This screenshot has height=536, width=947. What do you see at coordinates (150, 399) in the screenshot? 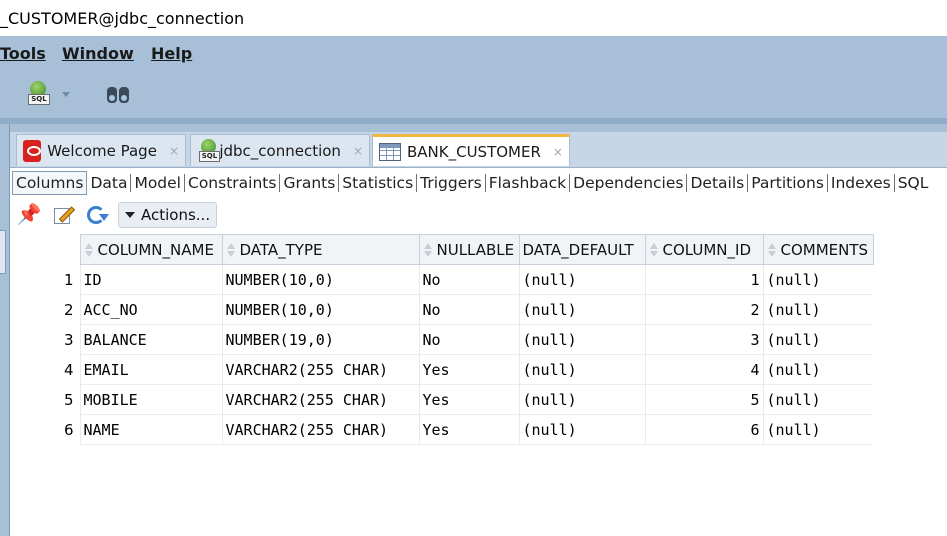
I see `cell-column-name: MOBILE` at bounding box center [150, 399].